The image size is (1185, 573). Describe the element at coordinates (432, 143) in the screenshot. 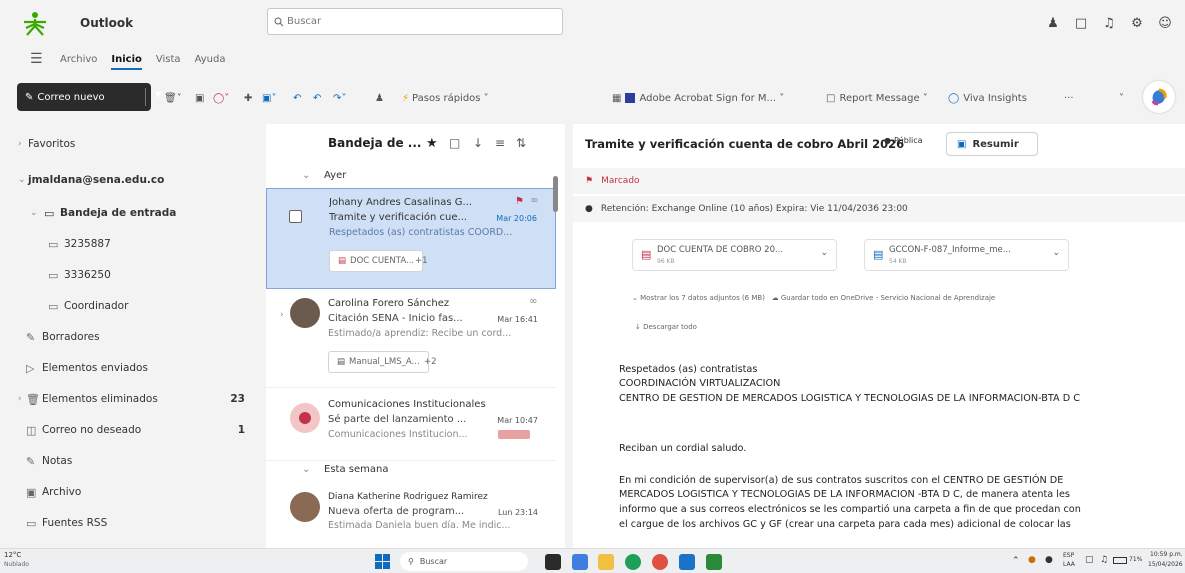

I see `star-icon: ★` at that location.